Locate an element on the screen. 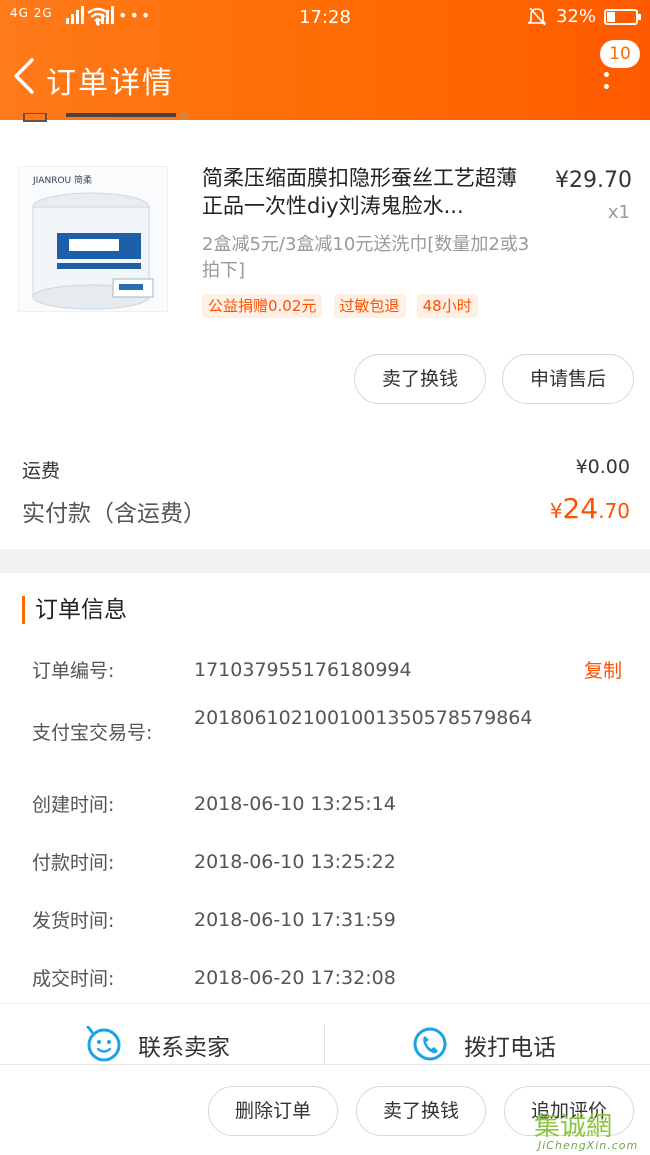 This screenshot has height=1155, width=650. chat-smile-icon is located at coordinates (104, 1043).